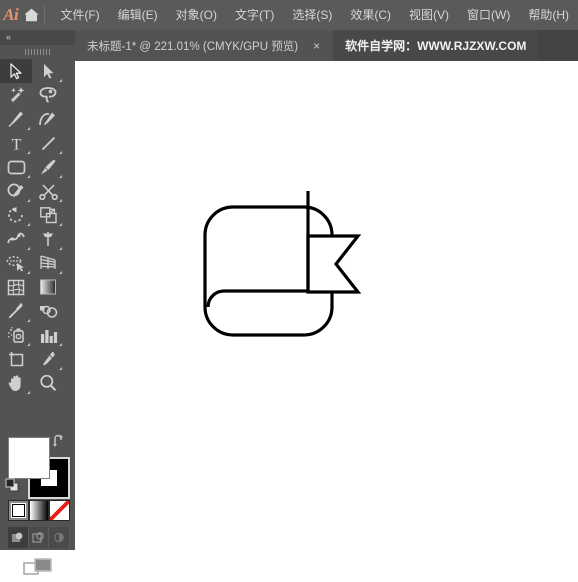  What do you see at coordinates (13, 485) in the screenshot?
I see `default-fill-stroke-icon` at bounding box center [13, 485].